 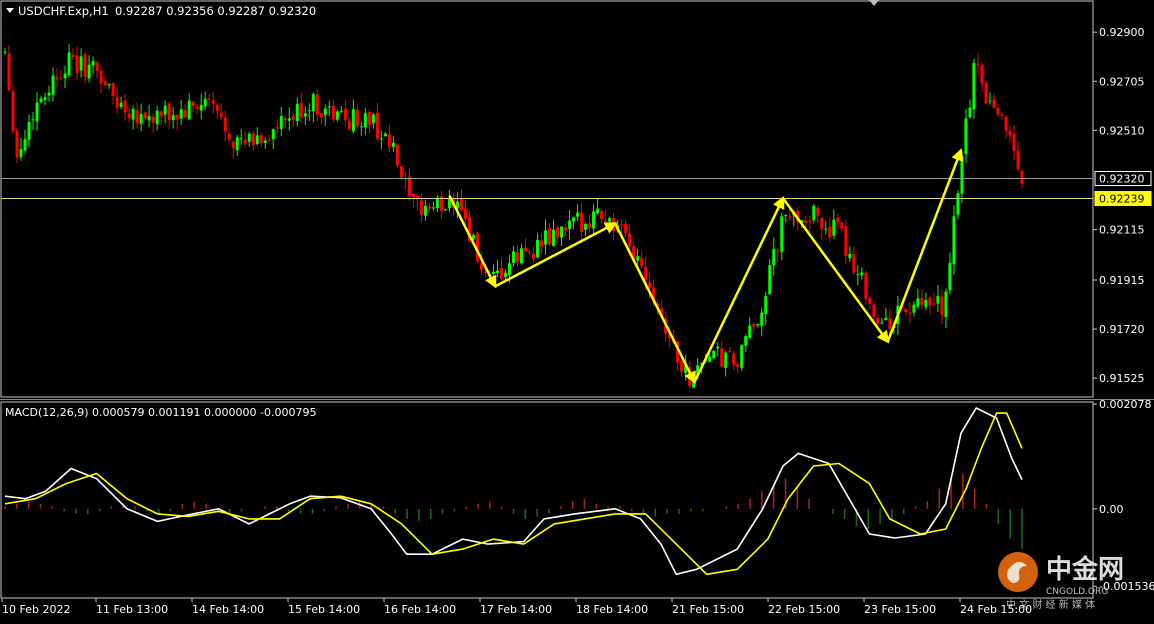 What do you see at coordinates (420, 609) in the screenshot?
I see `time-tick-label: 16 Feb 14:00` at bounding box center [420, 609].